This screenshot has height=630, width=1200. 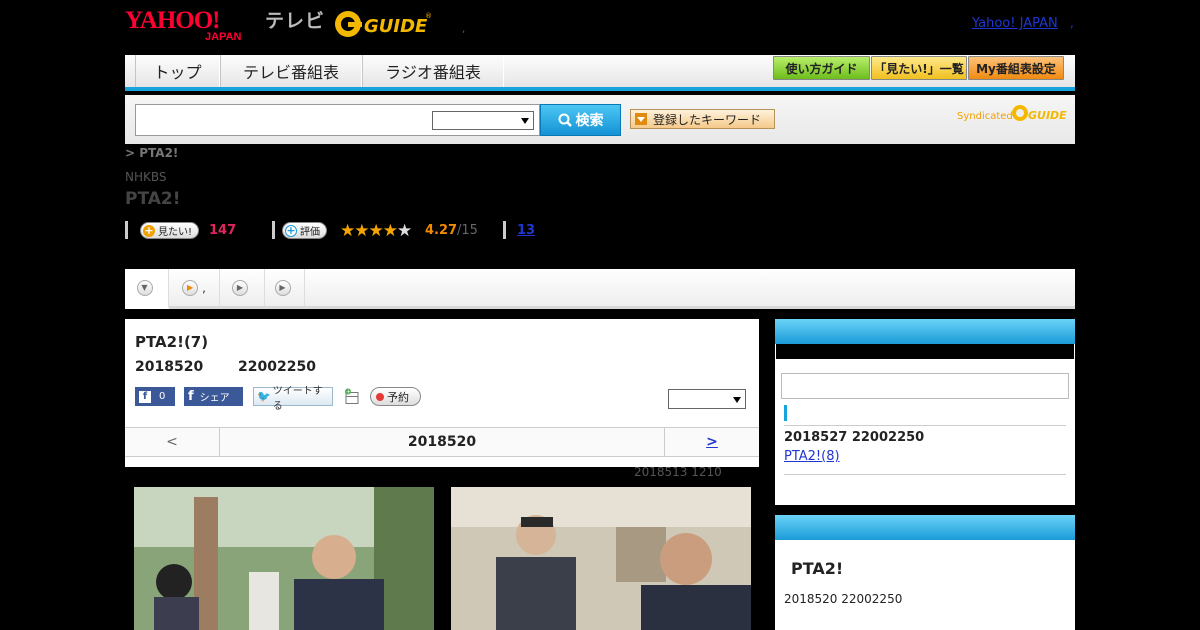 What do you see at coordinates (177, 71) in the screenshot?
I see `nav-tab-top: トップ` at bounding box center [177, 71].